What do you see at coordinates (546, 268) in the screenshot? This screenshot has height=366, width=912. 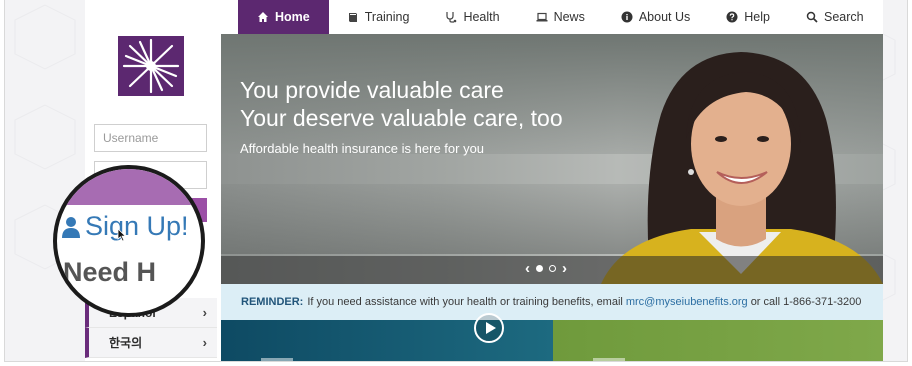 I see `carousel-controls: ‹ ›` at bounding box center [546, 268].